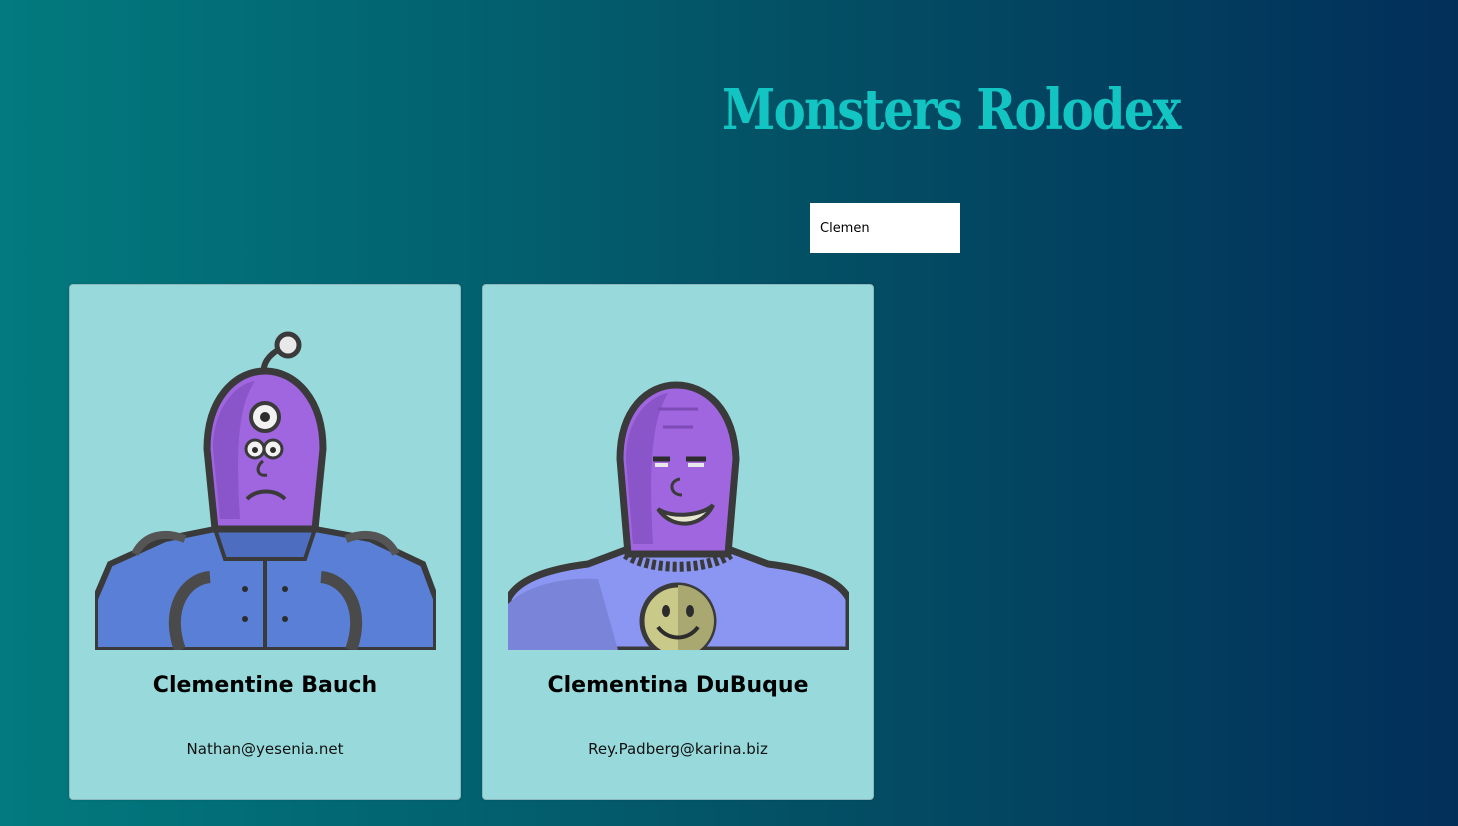  I want to click on page-title: Monsters Rolodex, so click(951, 110).